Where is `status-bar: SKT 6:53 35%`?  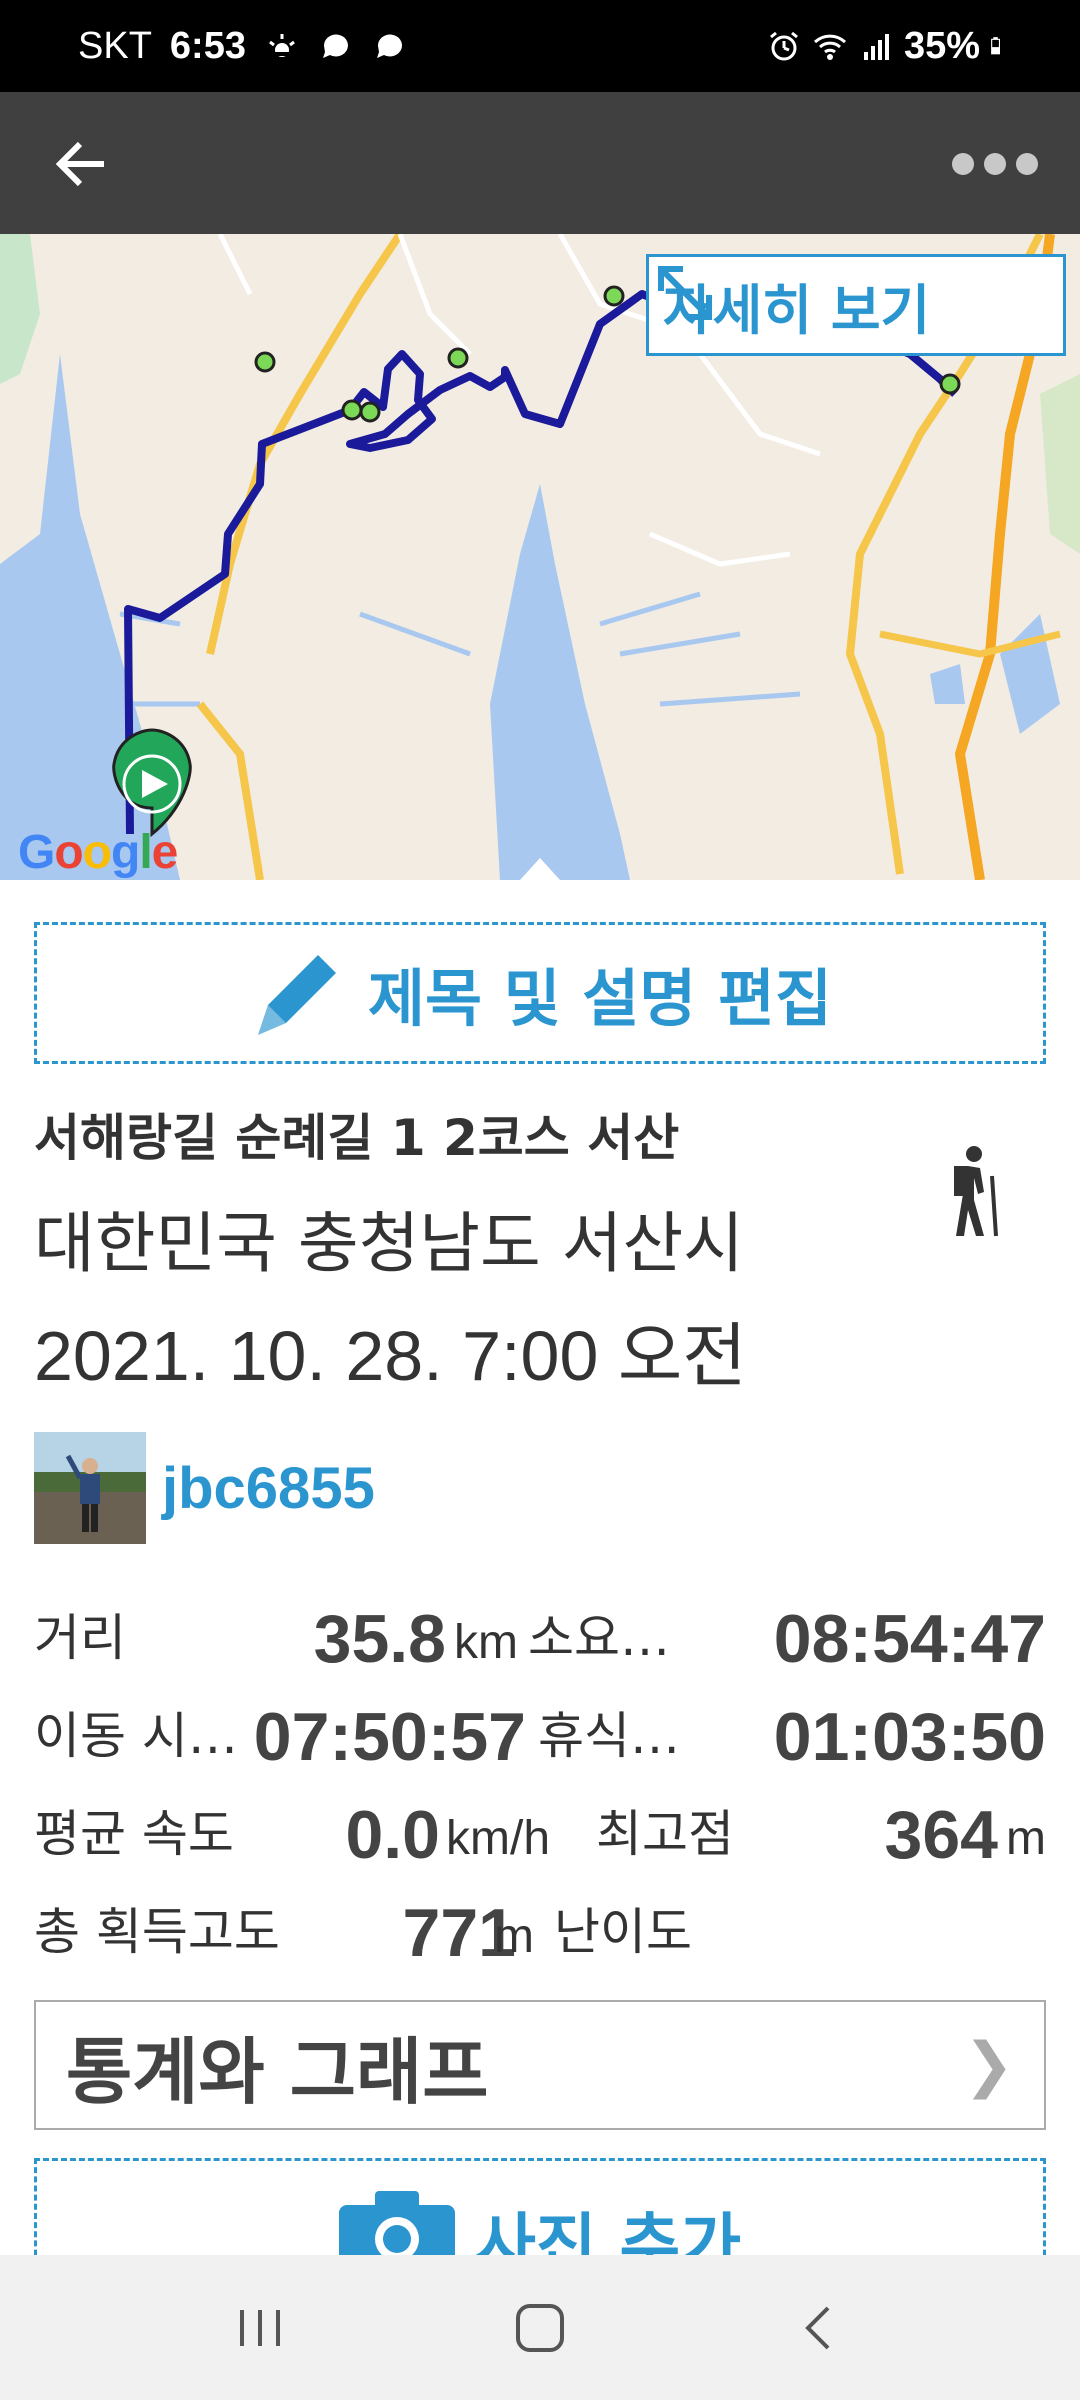
status-bar: SKT 6:53 35% is located at coordinates (540, 46).